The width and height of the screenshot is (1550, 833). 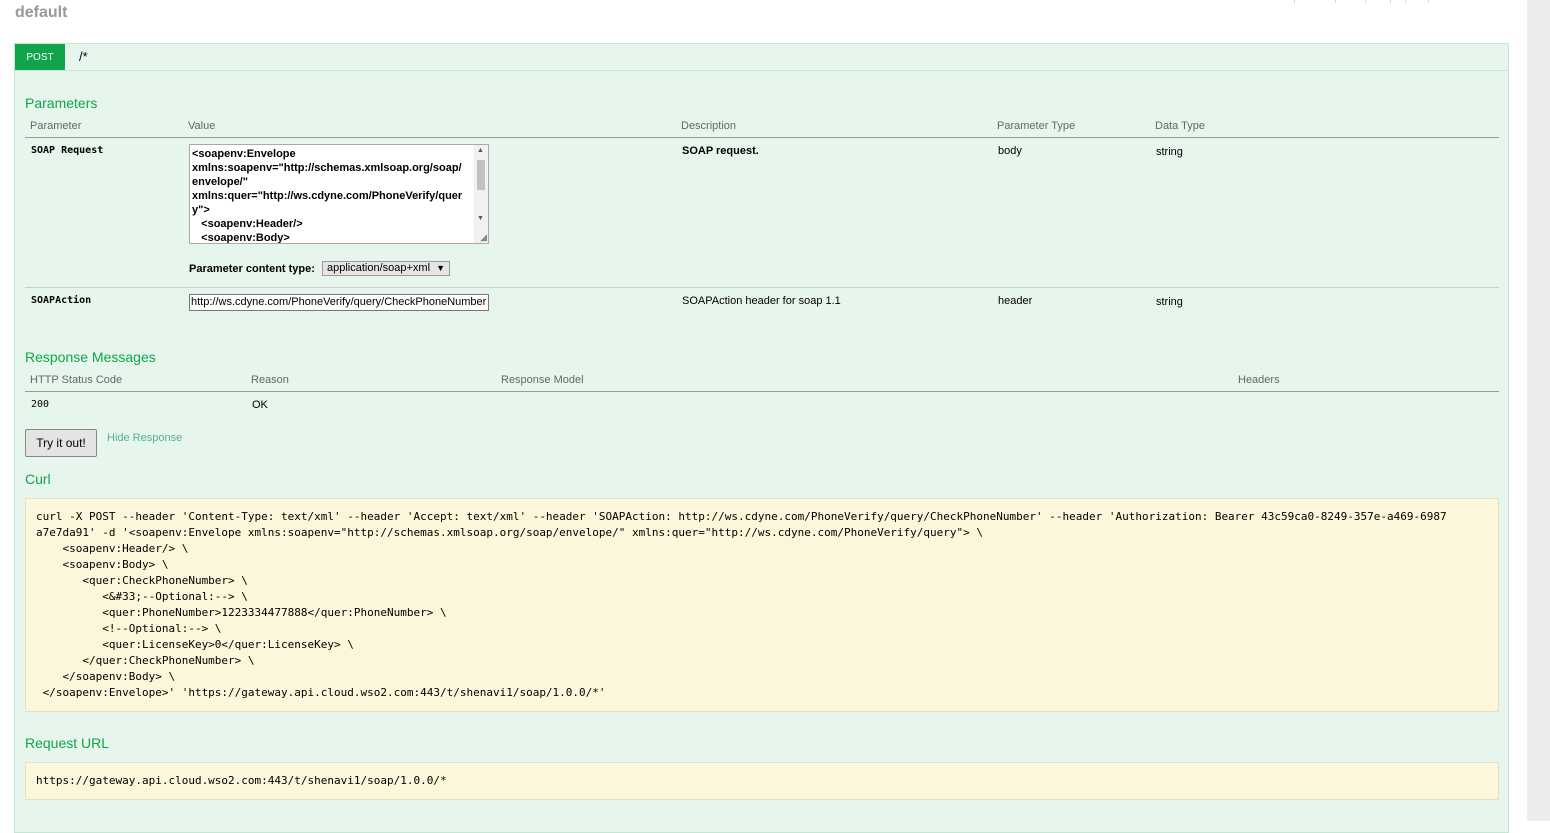 What do you see at coordinates (1036, 126) in the screenshot?
I see `col-header-parameter-type: Parameter Type` at bounding box center [1036, 126].